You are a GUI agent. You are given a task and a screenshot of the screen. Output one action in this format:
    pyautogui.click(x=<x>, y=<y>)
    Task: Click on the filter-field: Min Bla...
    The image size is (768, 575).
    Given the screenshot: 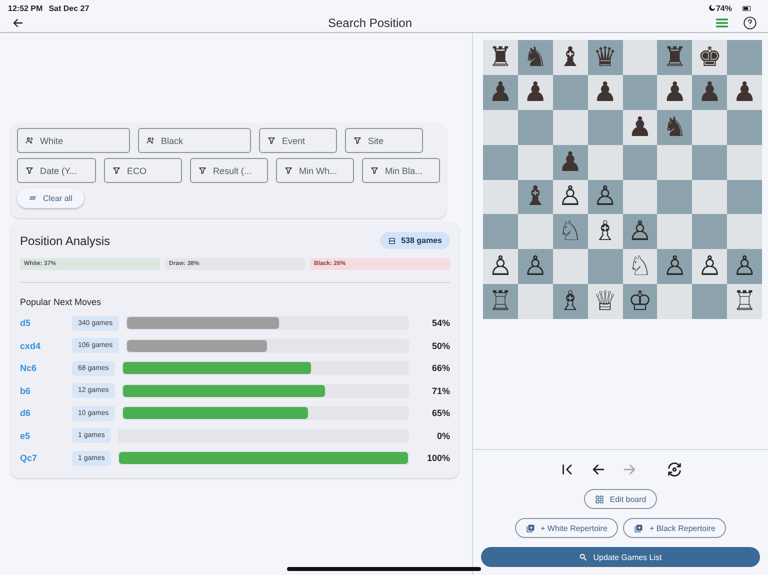 What is the action you would take?
    pyautogui.click(x=401, y=170)
    